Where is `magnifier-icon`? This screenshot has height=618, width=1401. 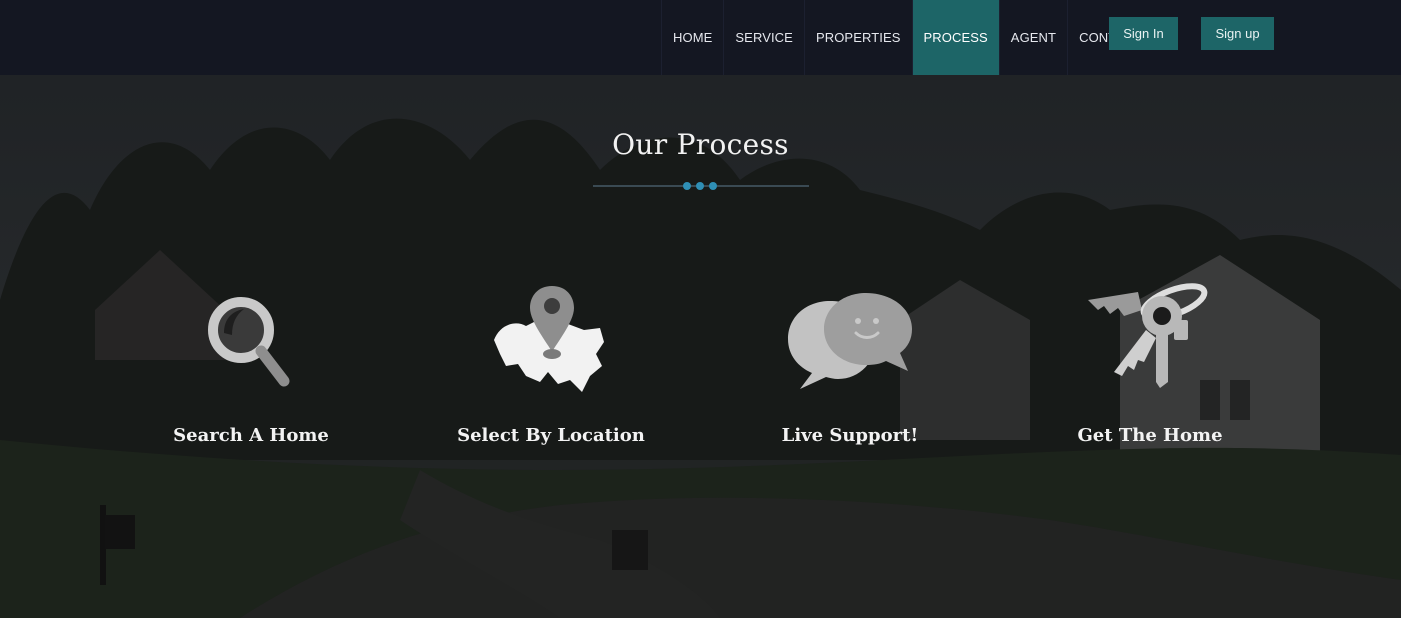 magnifier-icon is located at coordinates (251, 340).